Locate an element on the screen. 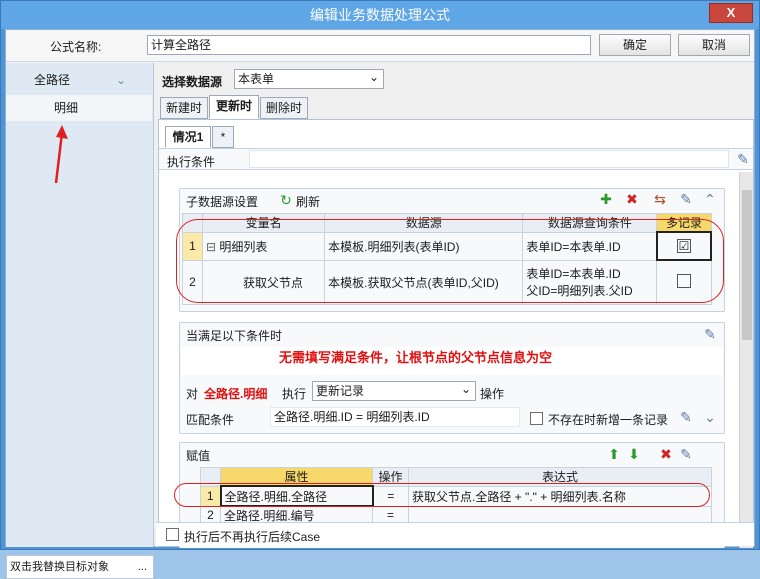  replace-target-hint-label: 双击我替换目标对象 is located at coordinates (59, 567).